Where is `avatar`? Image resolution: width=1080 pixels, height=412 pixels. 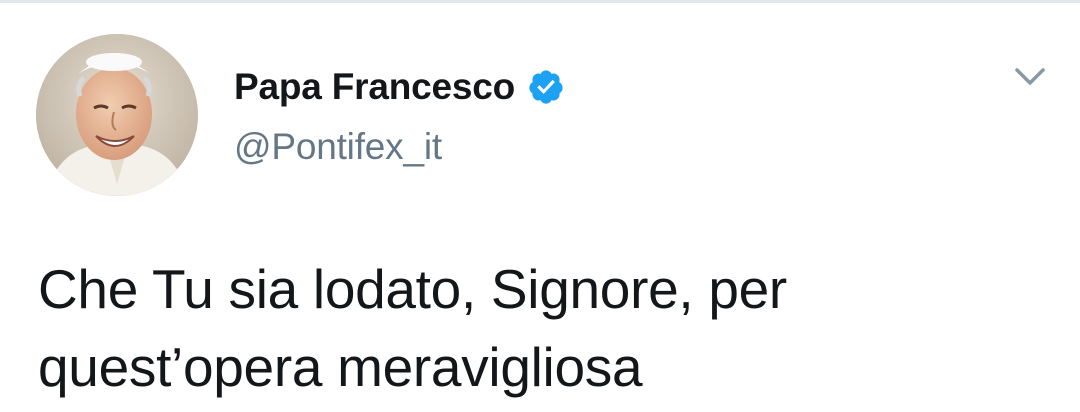
avatar is located at coordinates (117, 115).